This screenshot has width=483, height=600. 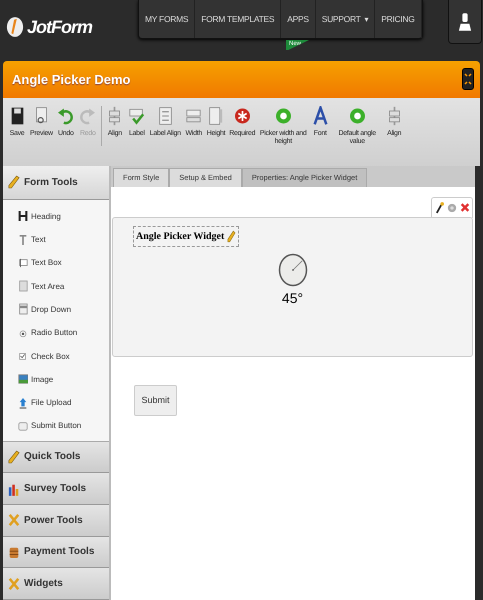 I want to click on tool-item: Image, so click(x=56, y=380).